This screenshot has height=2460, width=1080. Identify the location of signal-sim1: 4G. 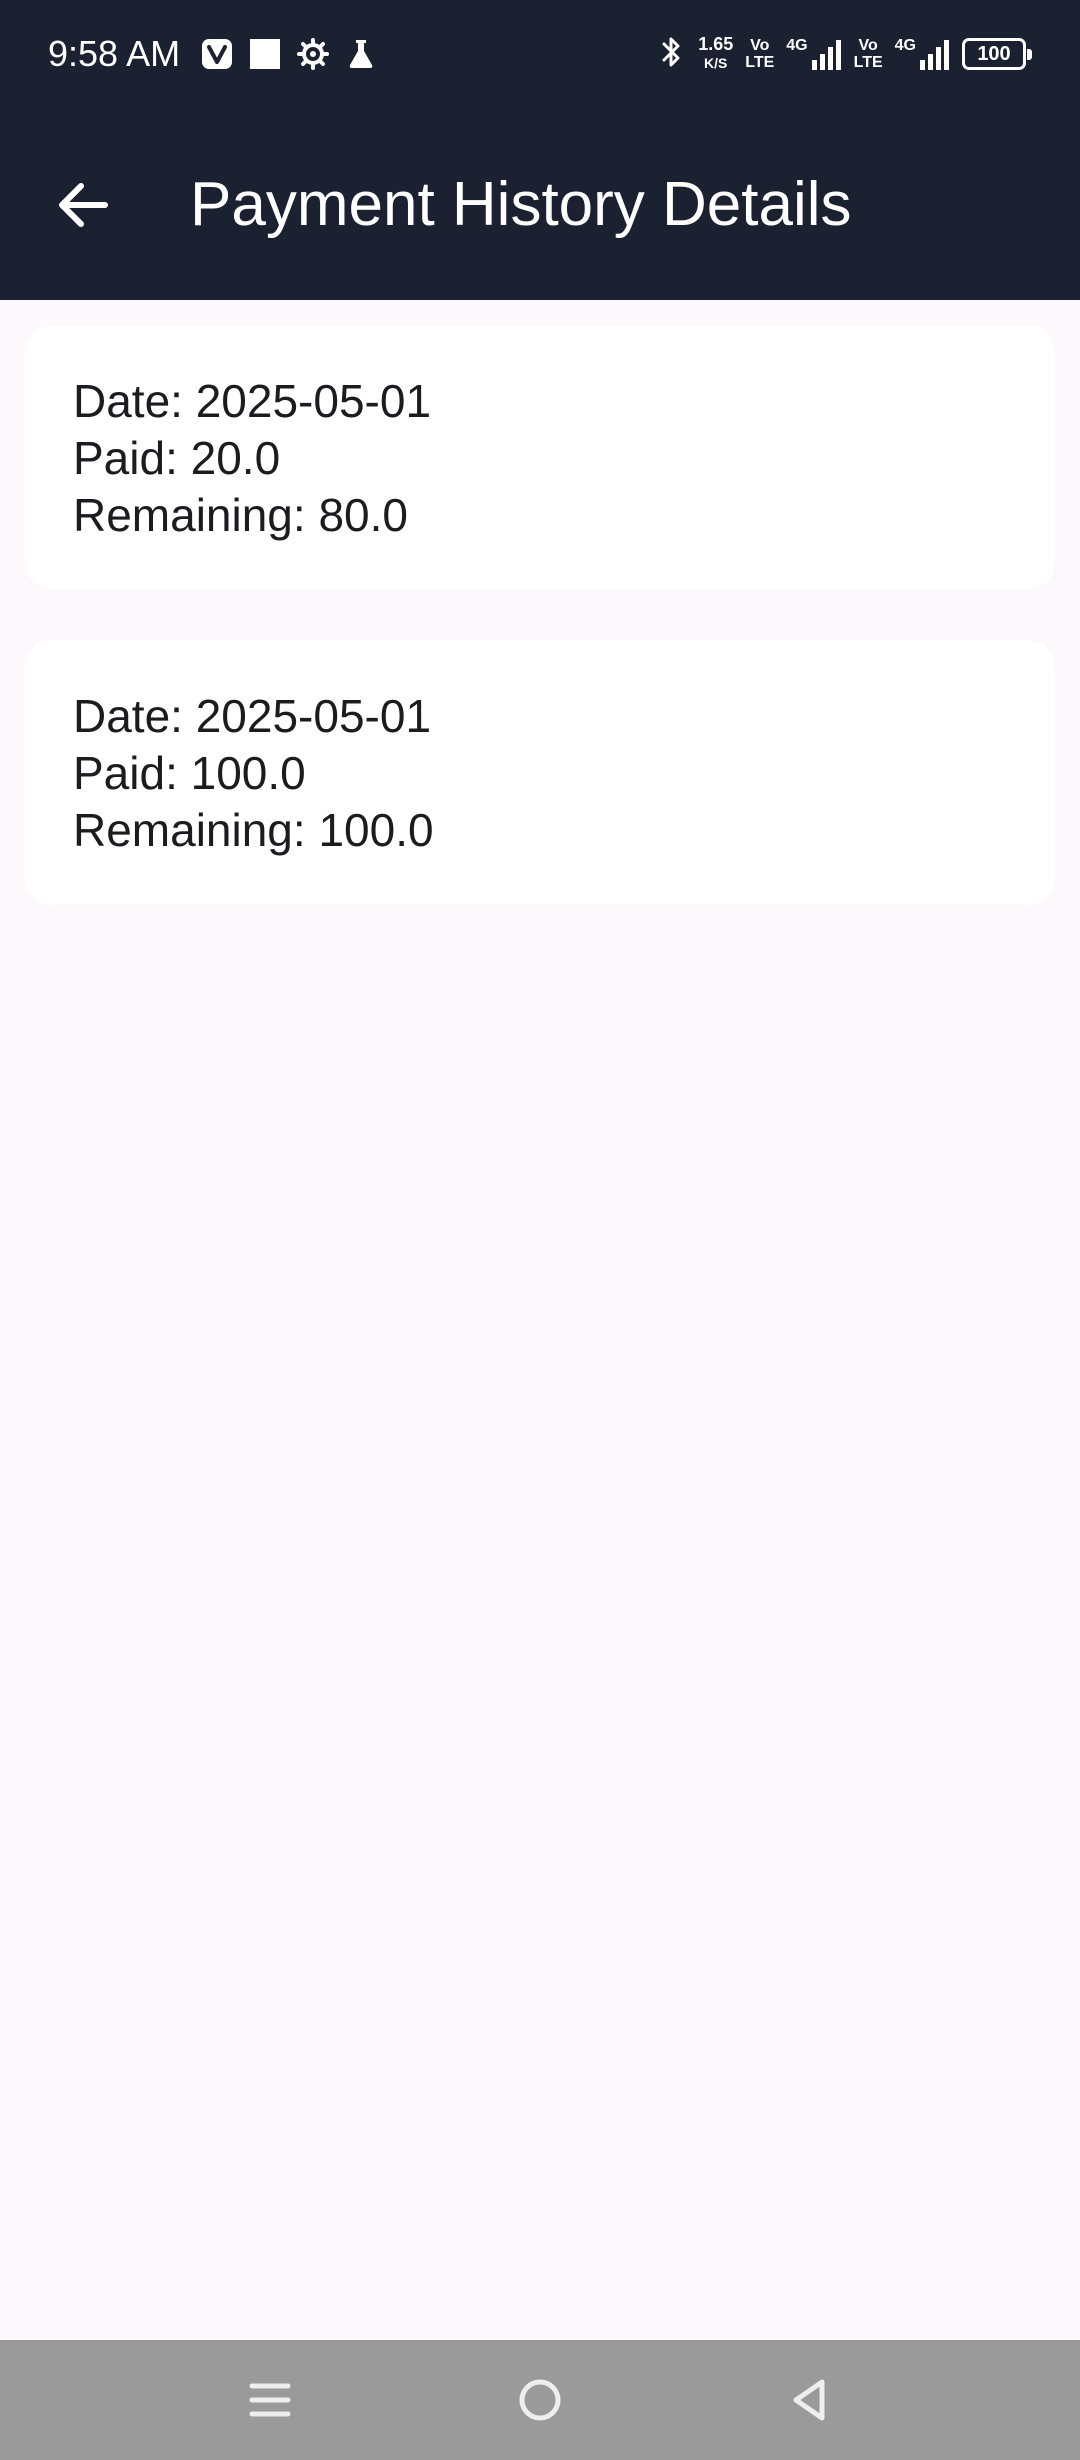
(813, 54).